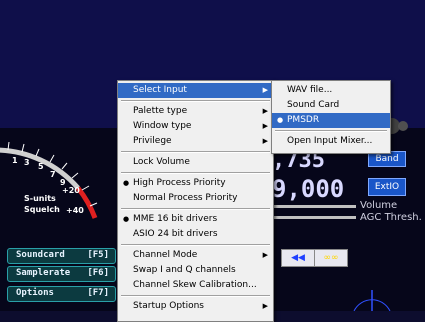 This screenshot has height=322, width=425. I want to click on squelch-label: Squelch, so click(42, 209).